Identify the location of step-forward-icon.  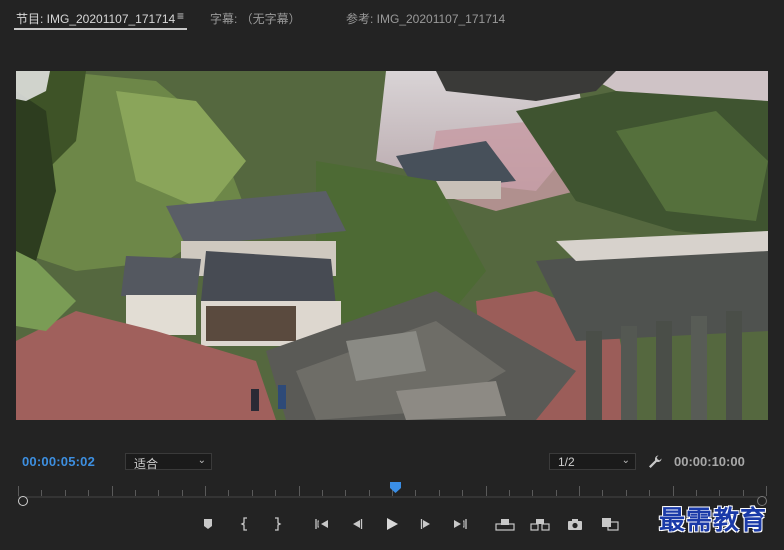
(425, 524).